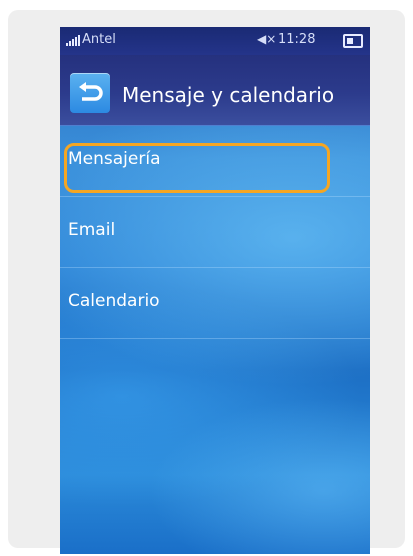 Image resolution: width=413 pixels, height=556 pixels. I want to click on clock: 11:28, so click(297, 39).